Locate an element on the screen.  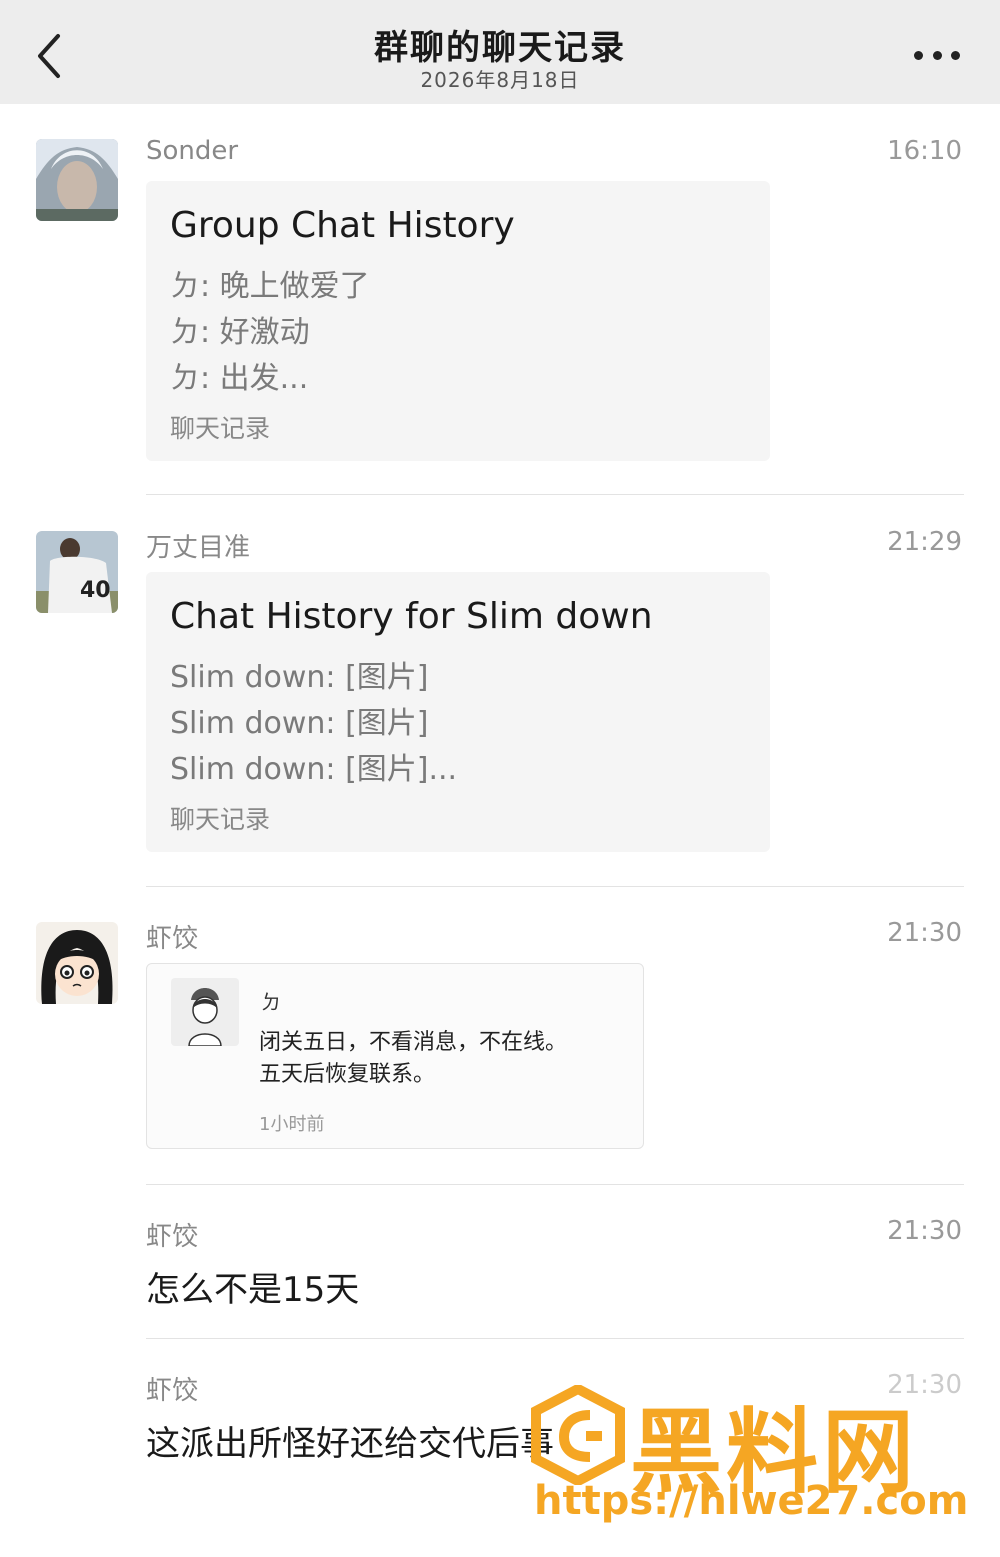
quote-name: ㄉ is located at coordinates (271, 1002).